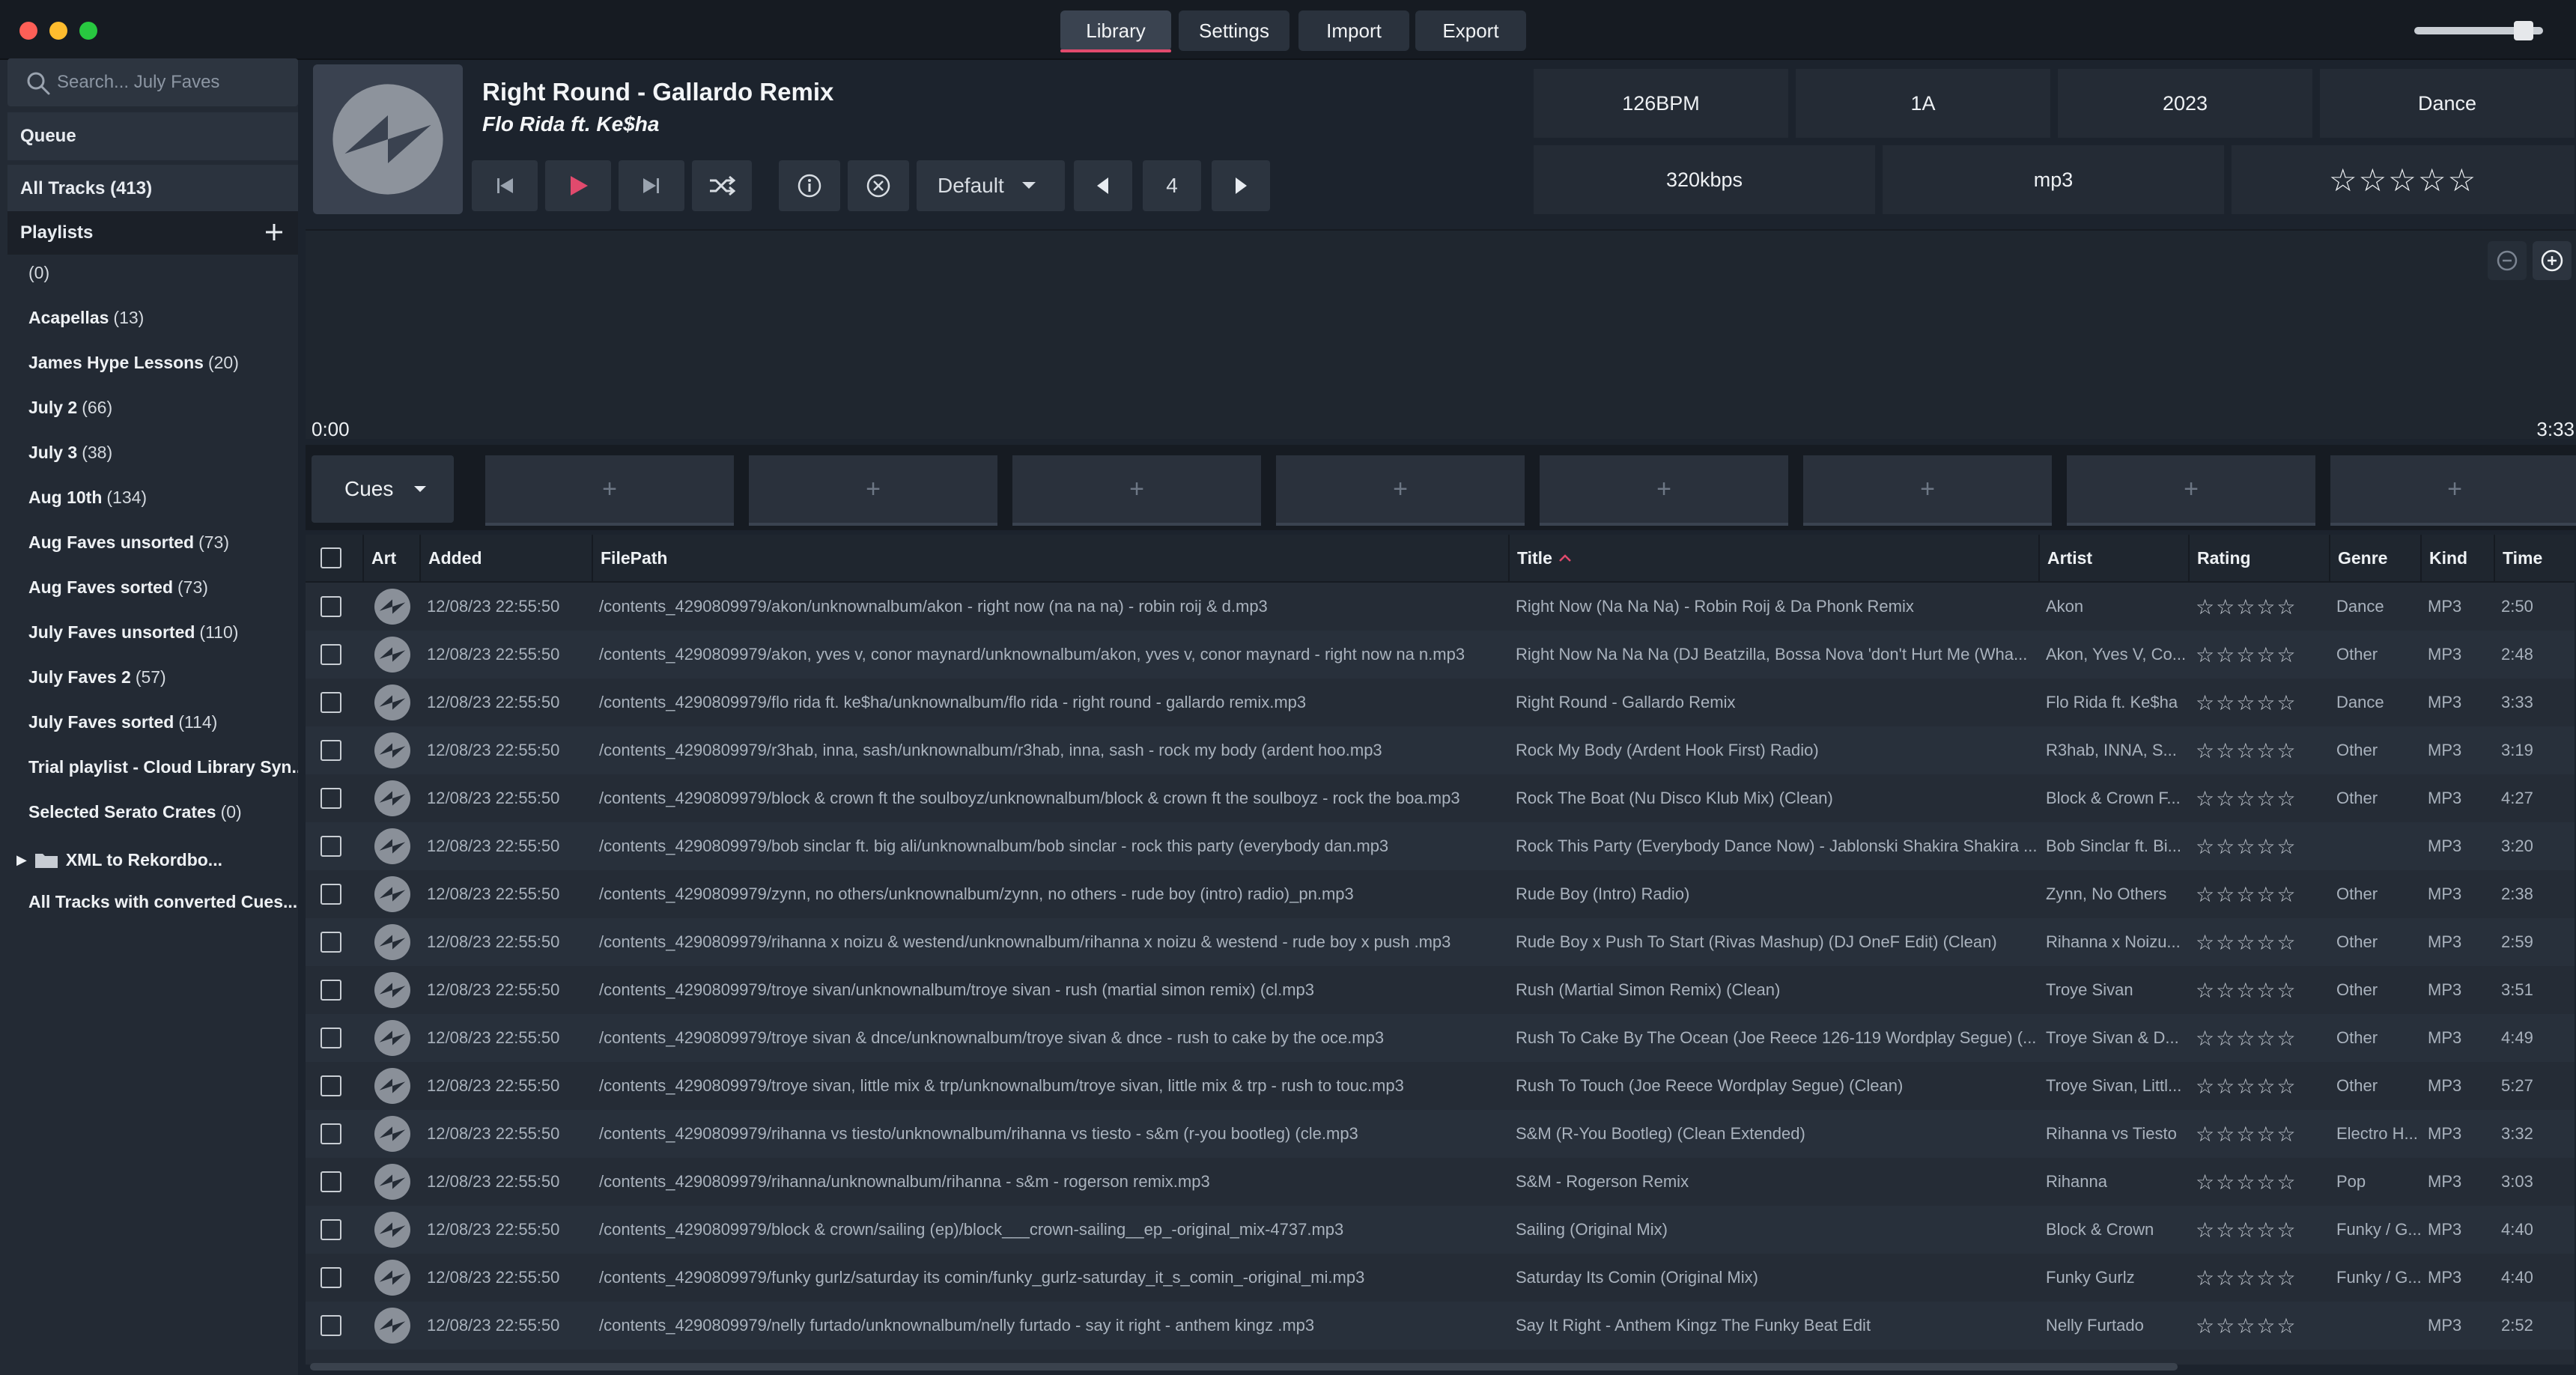 The height and width of the screenshot is (1375, 2576). Describe the element at coordinates (1241, 185) in the screenshot. I see `loop-increase-button` at that location.